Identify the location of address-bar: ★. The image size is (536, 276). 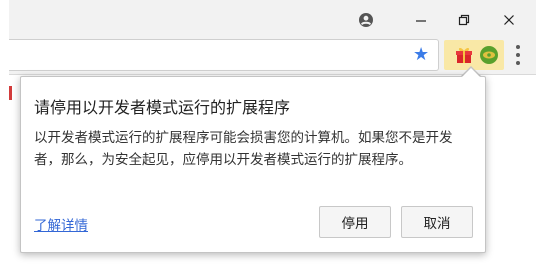
(224, 55).